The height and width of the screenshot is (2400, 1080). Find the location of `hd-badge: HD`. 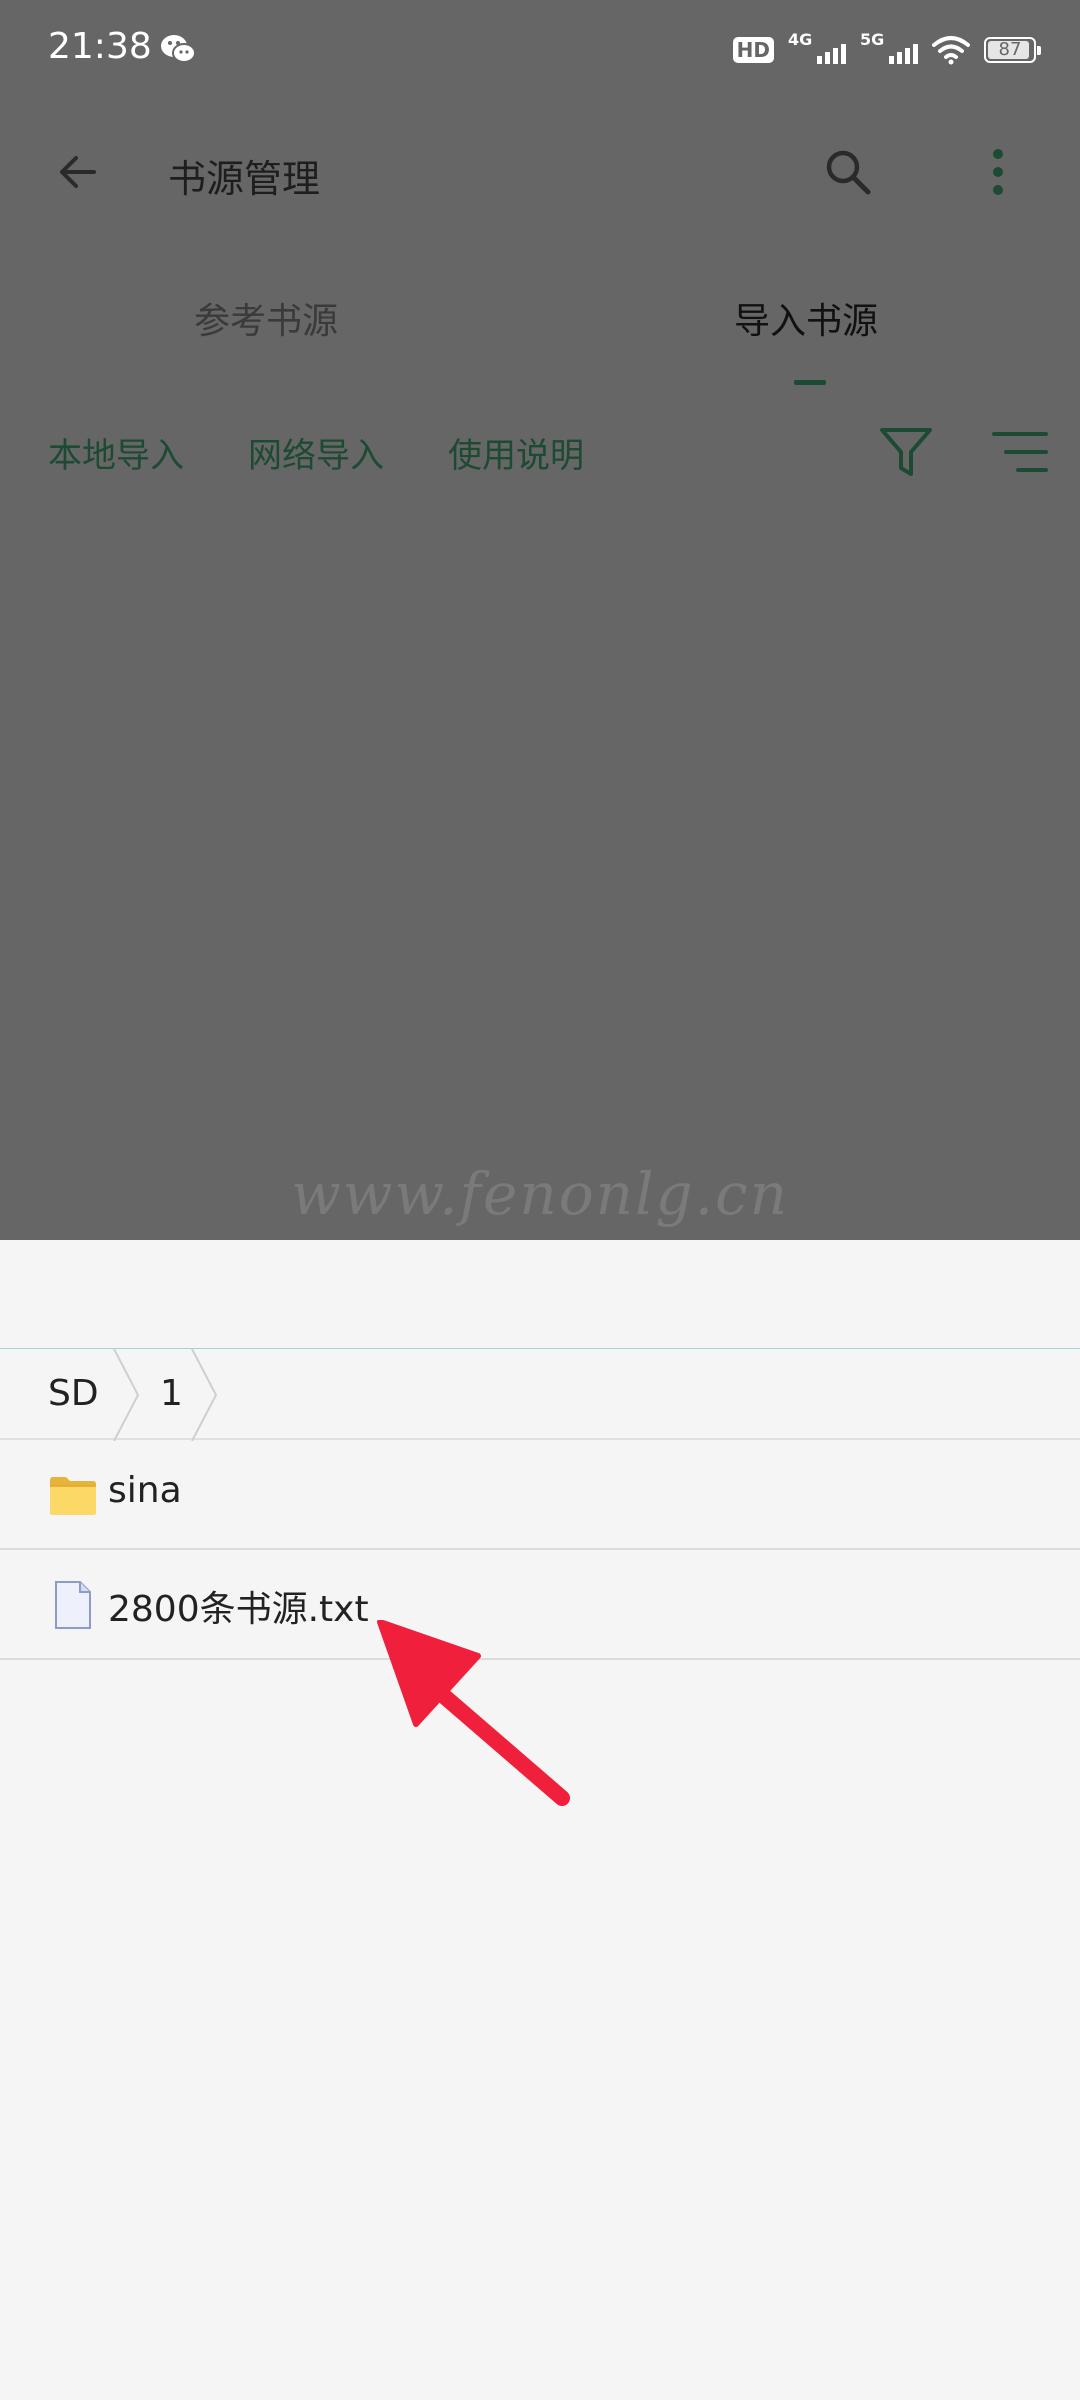

hd-badge: HD is located at coordinates (753, 50).